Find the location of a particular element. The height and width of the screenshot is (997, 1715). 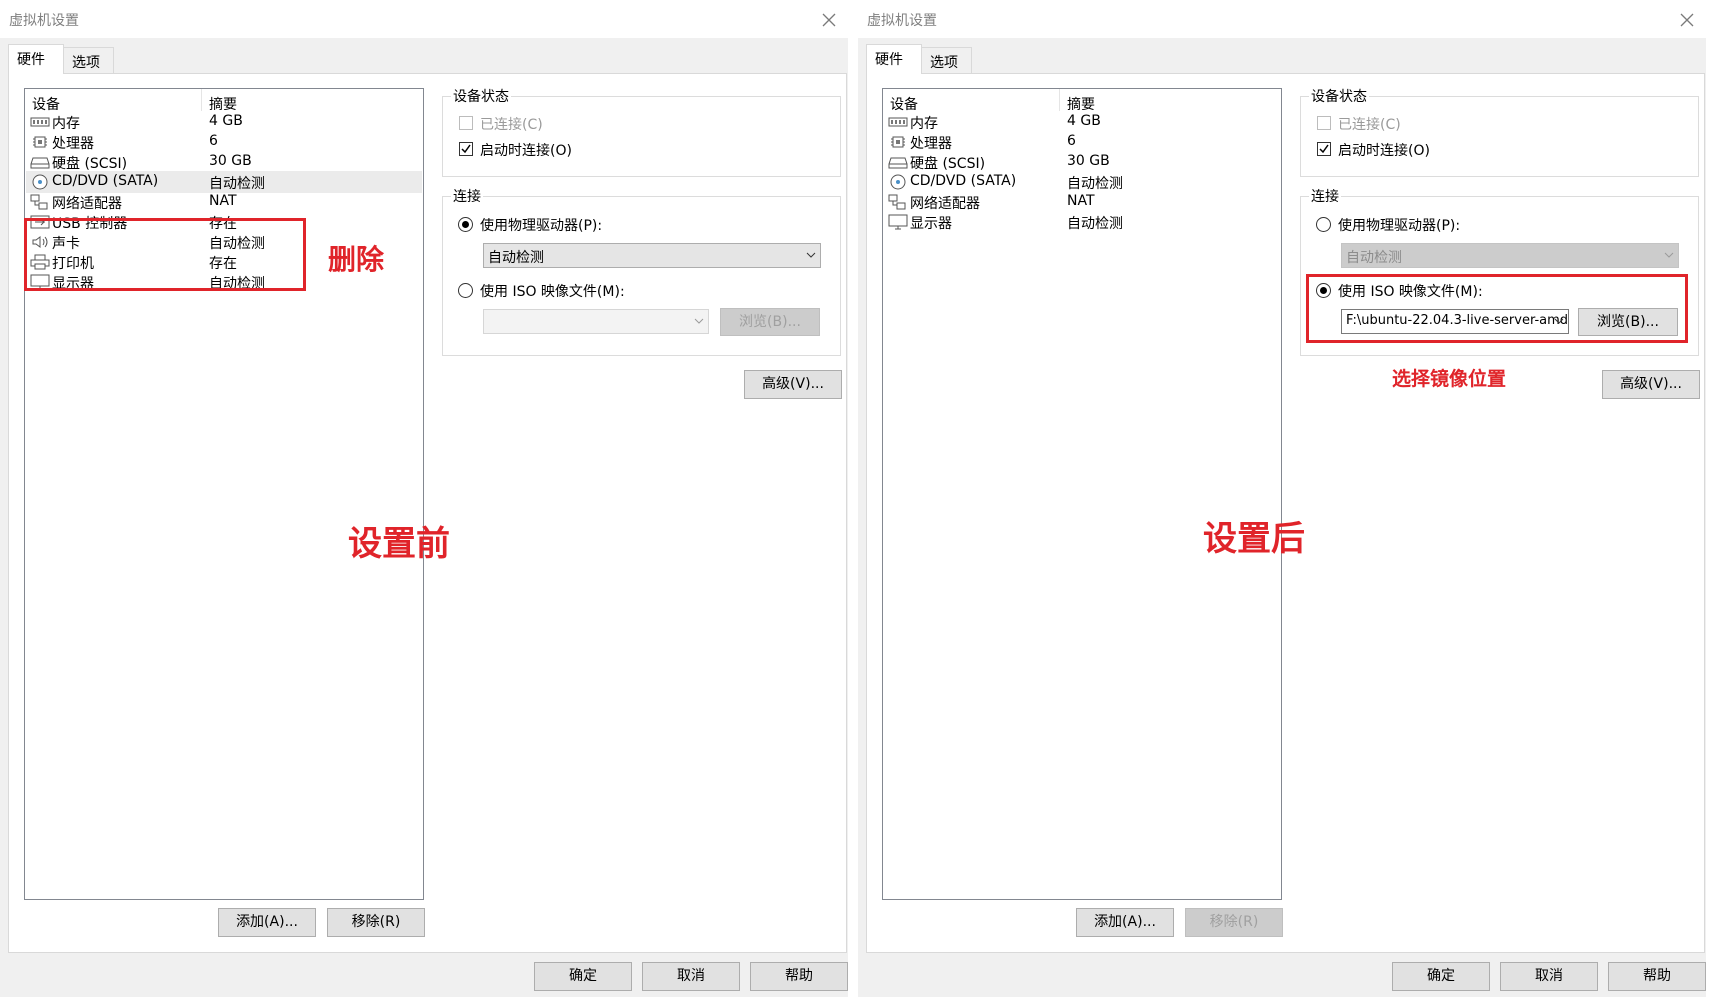

before-annotation: 设置前 is located at coordinates (399, 544).